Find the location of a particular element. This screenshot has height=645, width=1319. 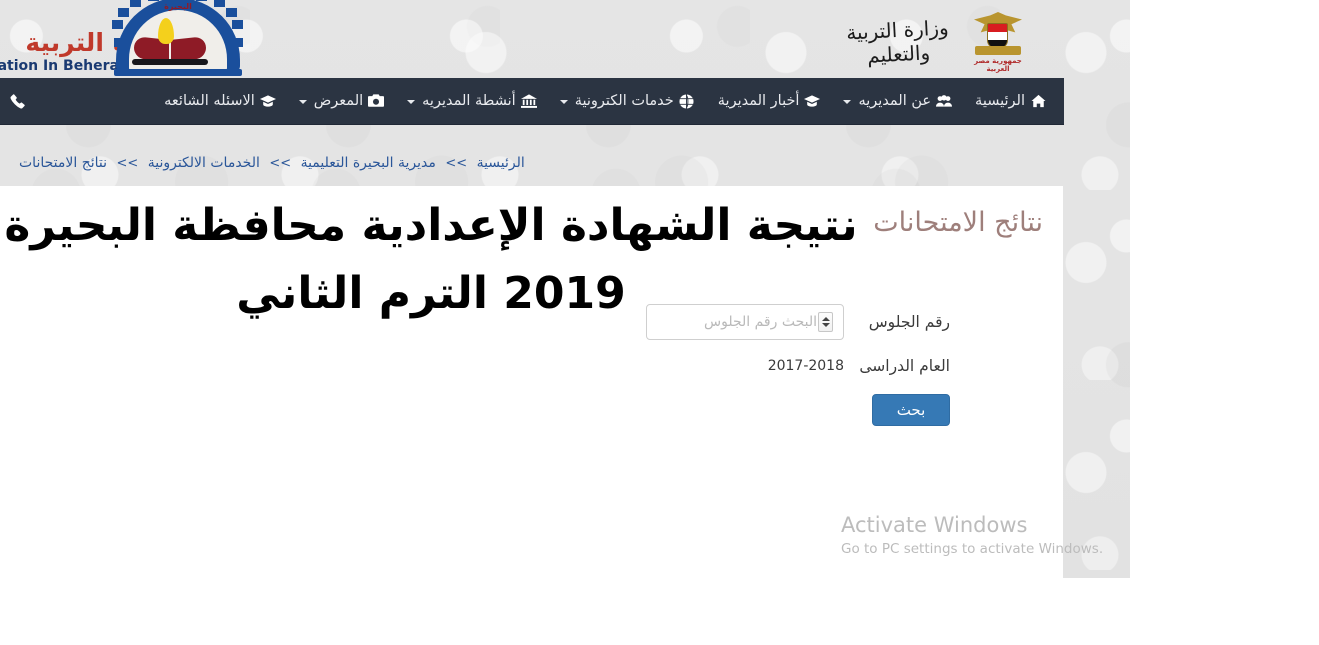

ministry-title: وزارة التربية والتعليم is located at coordinates (897, 41).